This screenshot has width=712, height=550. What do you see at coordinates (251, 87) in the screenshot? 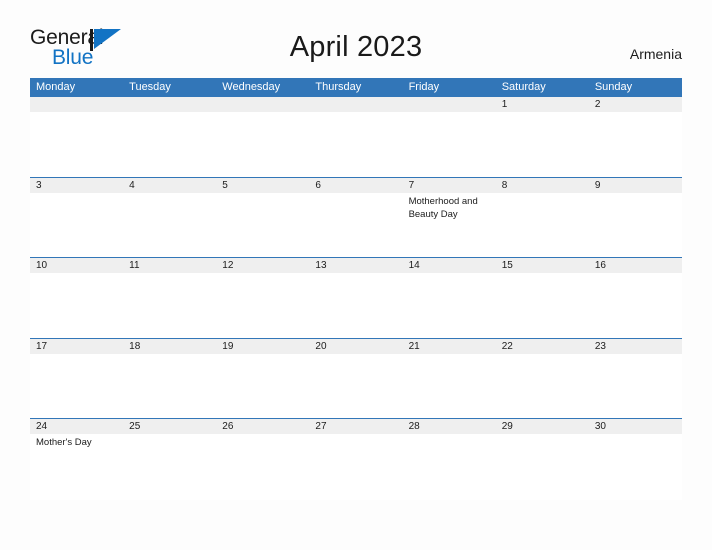
I see `weekday-header-wednesday: Wednesday` at bounding box center [251, 87].